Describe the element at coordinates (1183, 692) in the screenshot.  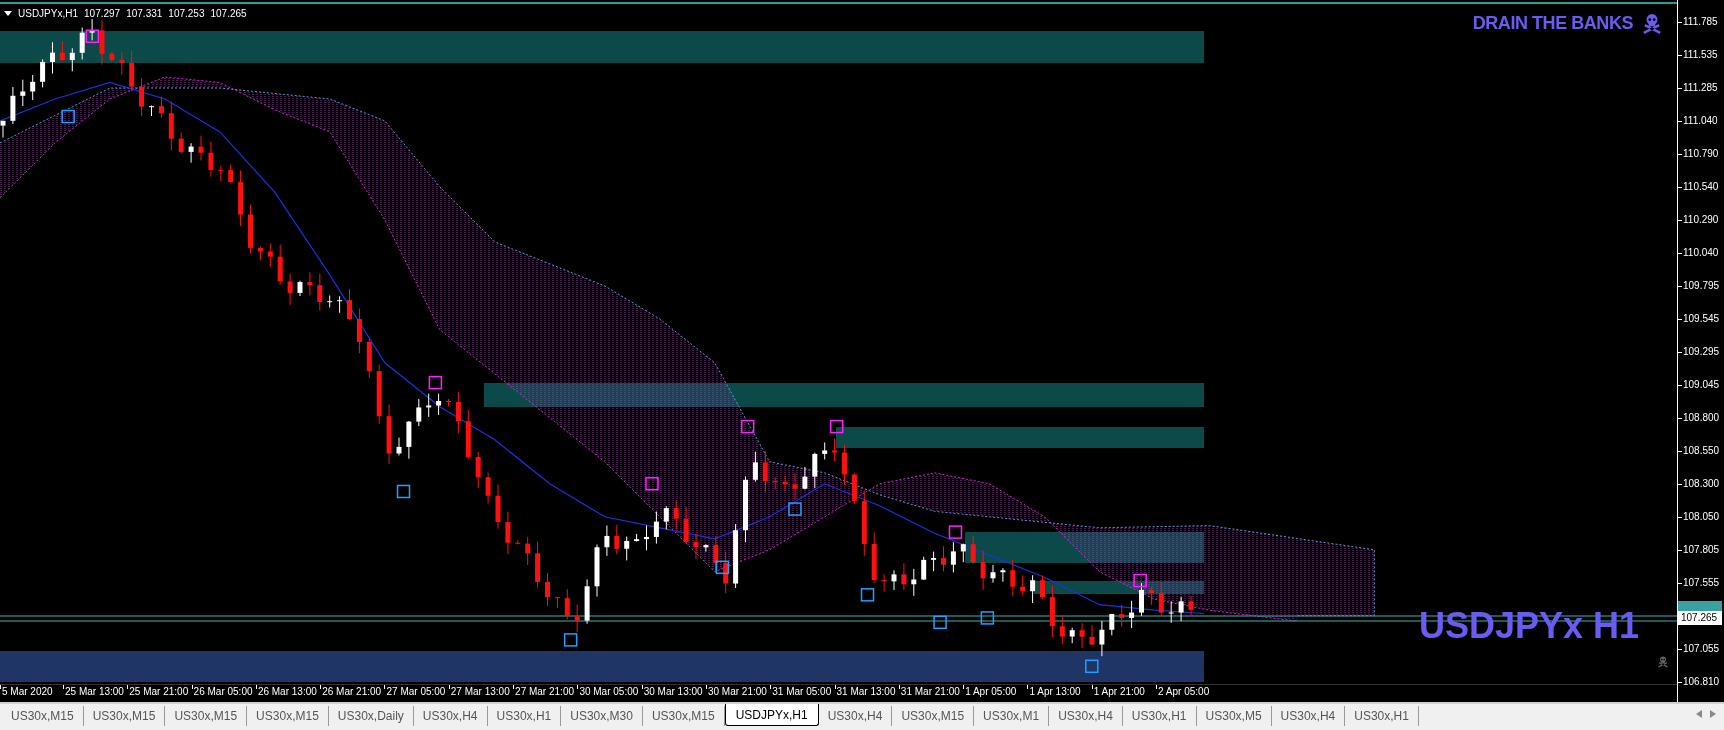
I see `time-axis-label: 2 Apr 05:00` at that location.